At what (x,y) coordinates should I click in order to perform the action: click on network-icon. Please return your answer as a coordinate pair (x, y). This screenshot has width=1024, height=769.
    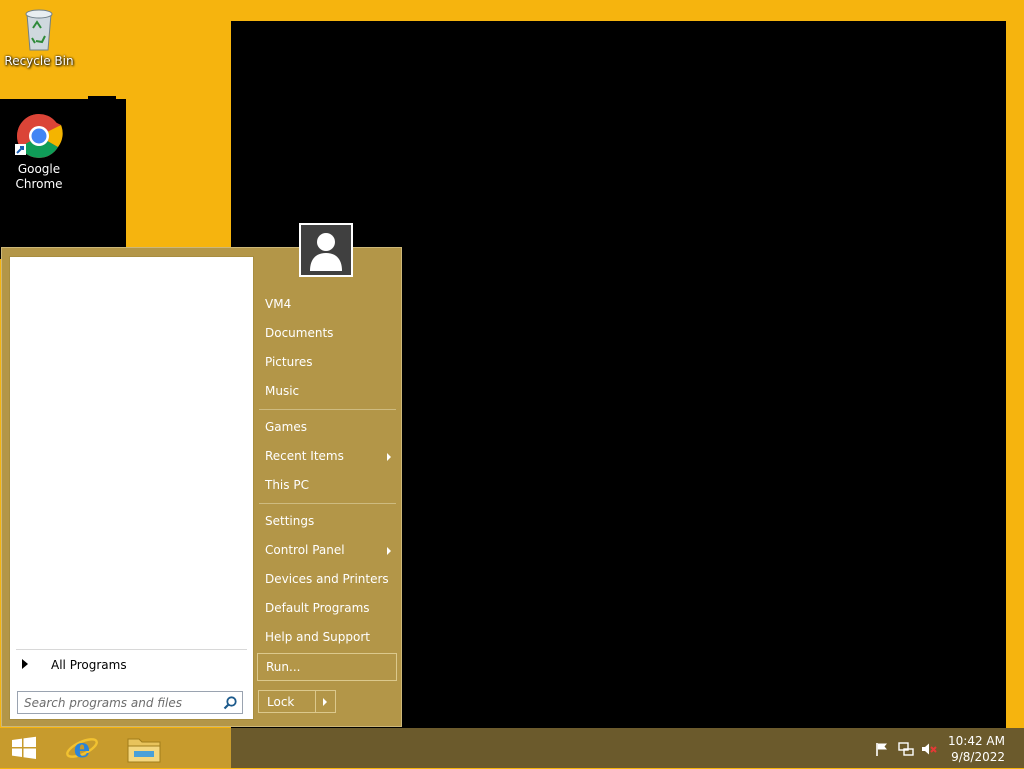
    Looking at the image, I should click on (906, 749).